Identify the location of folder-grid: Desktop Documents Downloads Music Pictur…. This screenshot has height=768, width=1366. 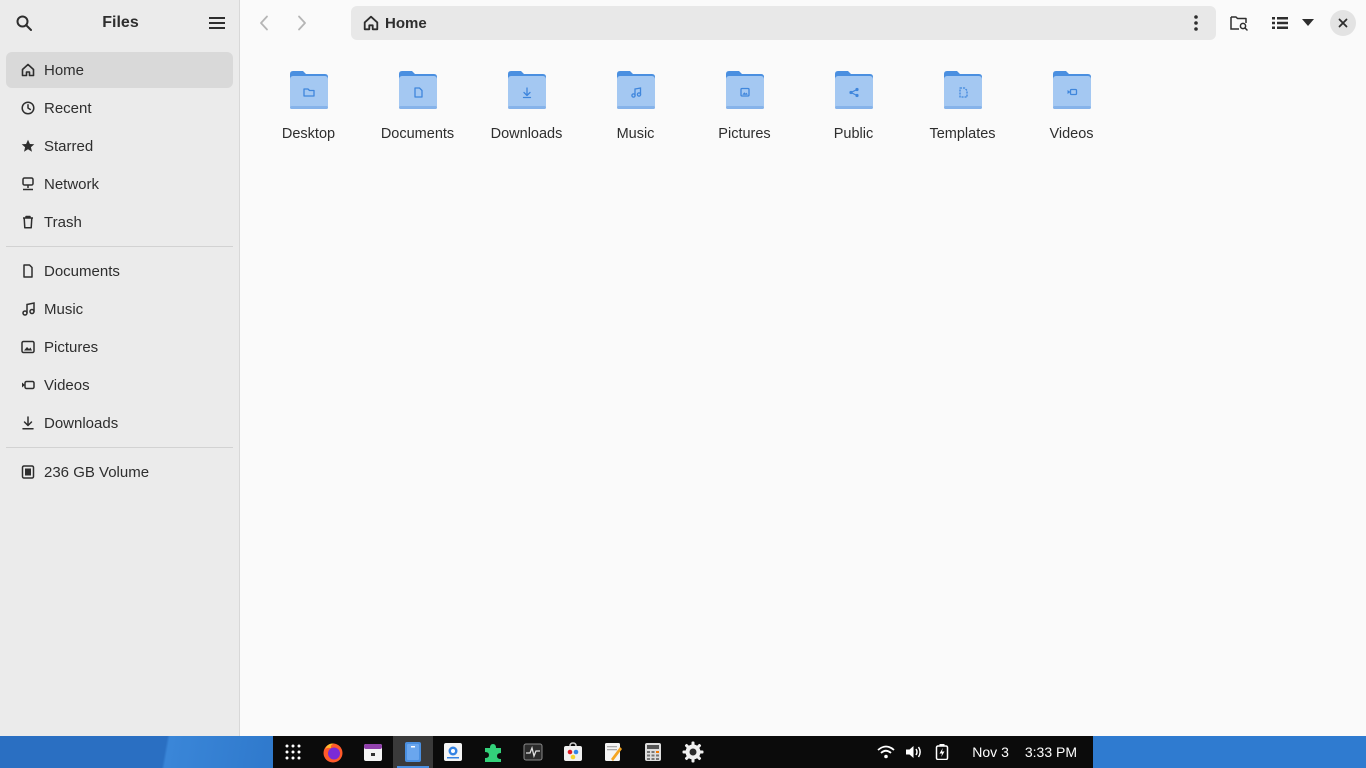
(690, 113).